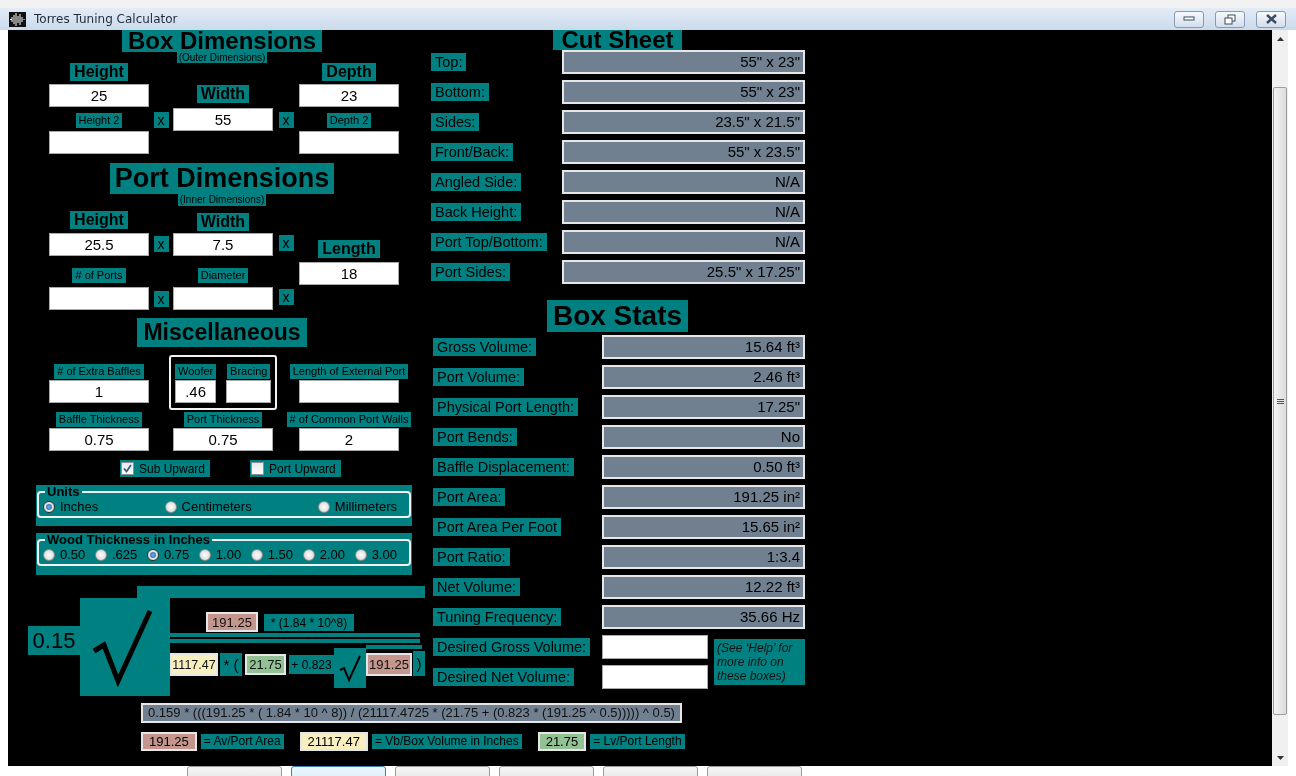 The height and width of the screenshot is (776, 1296). What do you see at coordinates (503, 467) in the screenshot?
I see `field-label: Baffle Displacement:` at bounding box center [503, 467].